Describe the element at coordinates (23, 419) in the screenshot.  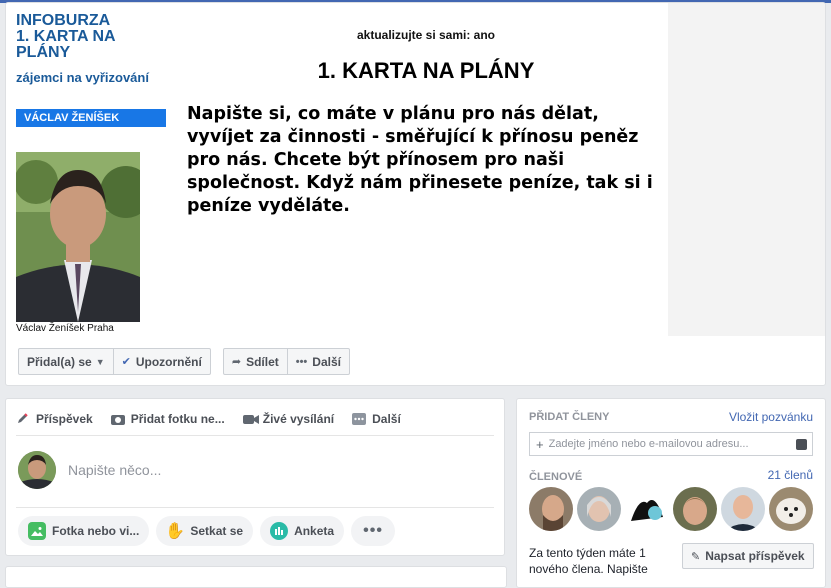
I see `pencil-icon` at that location.